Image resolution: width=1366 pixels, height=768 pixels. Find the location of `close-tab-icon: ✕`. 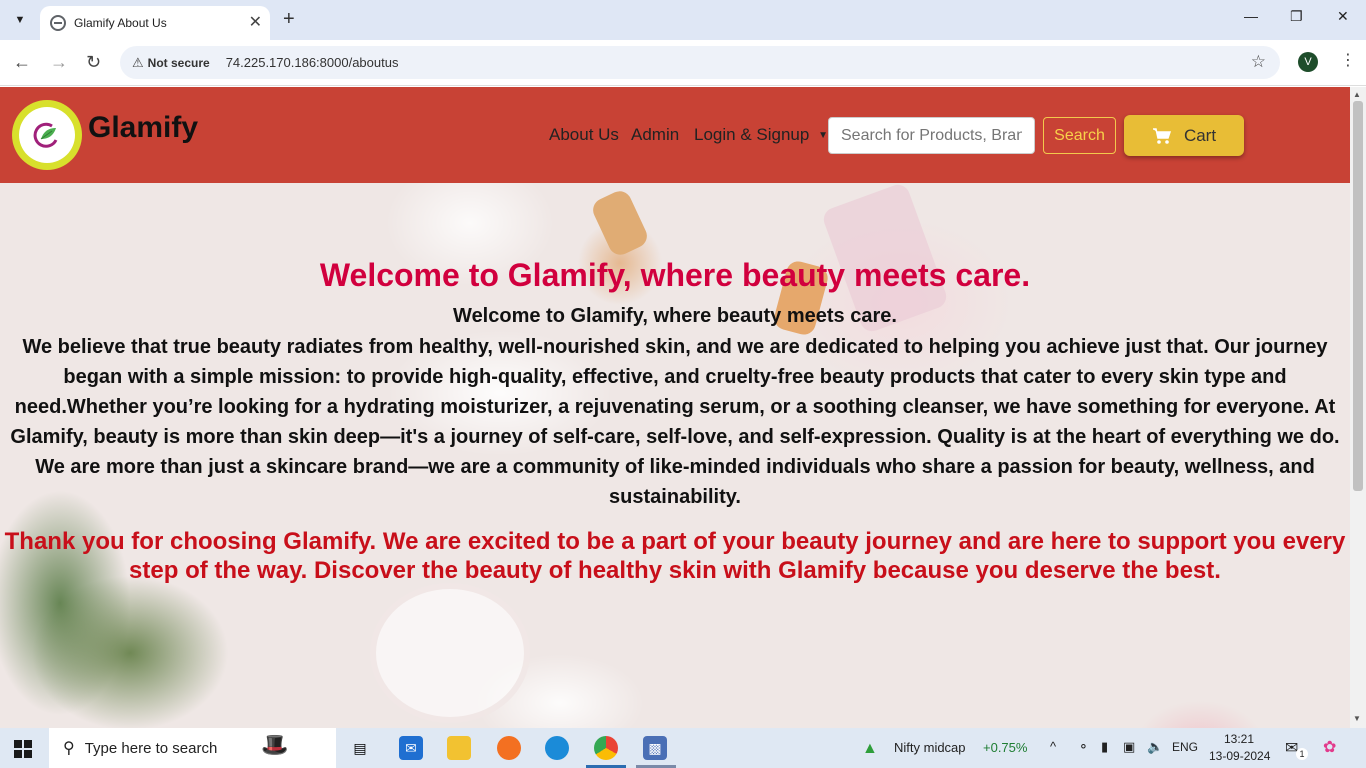

close-tab-icon: ✕ is located at coordinates (255, 22).